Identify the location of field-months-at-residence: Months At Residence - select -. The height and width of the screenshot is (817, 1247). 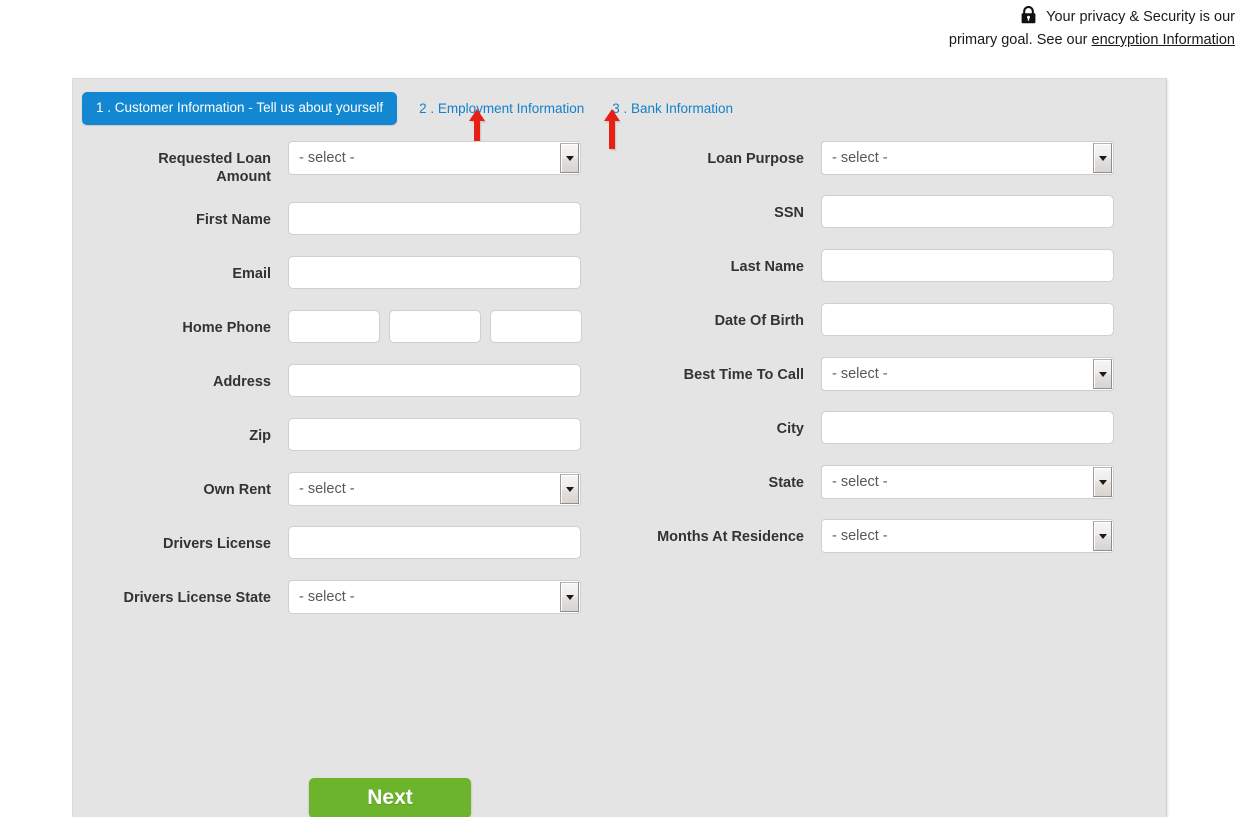
(881, 538).